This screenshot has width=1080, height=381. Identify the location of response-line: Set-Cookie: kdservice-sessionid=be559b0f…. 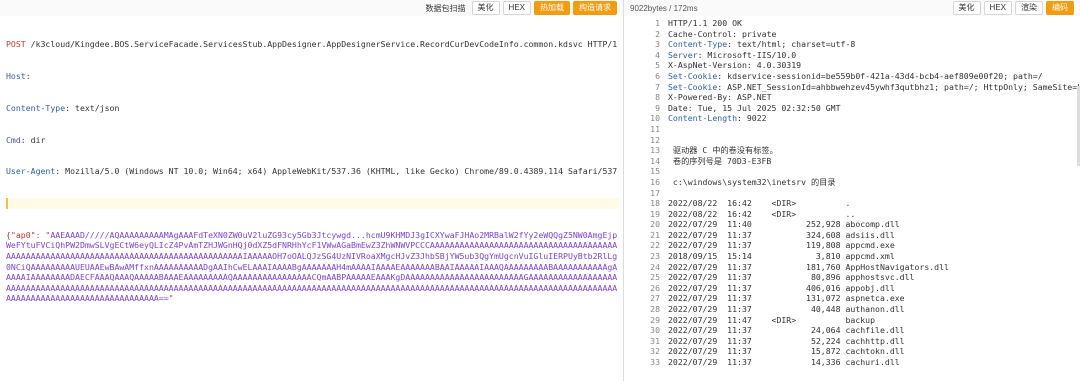
(855, 75).